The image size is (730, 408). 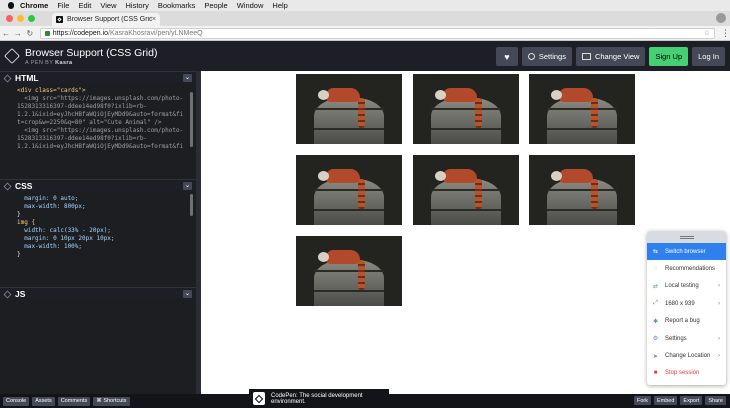 I want to click on panel-item-report-a-bug: ✱ Report a bug, so click(x=686, y=321).